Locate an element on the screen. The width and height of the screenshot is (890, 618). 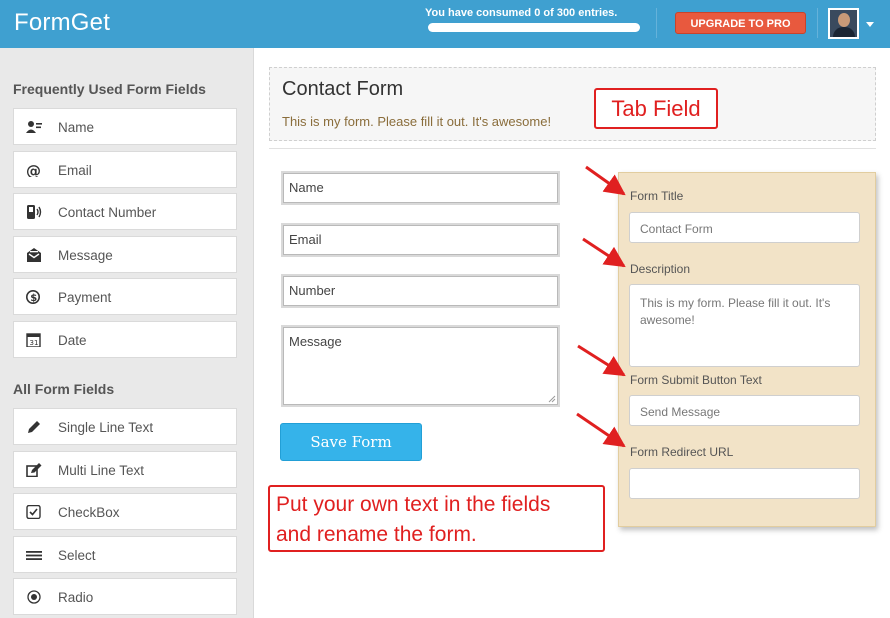
arrow-to-redirect-url is located at coordinates (601, 430).